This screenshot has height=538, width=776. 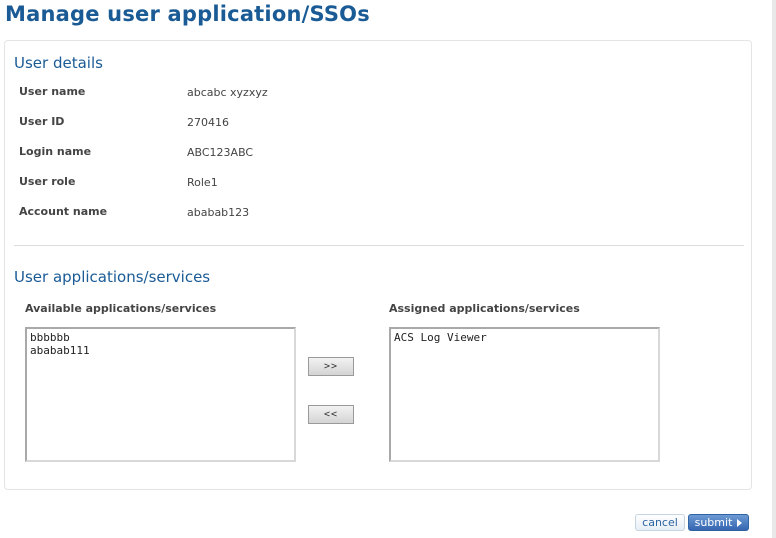 I want to click on list-item: ababab111, so click(x=160, y=350).